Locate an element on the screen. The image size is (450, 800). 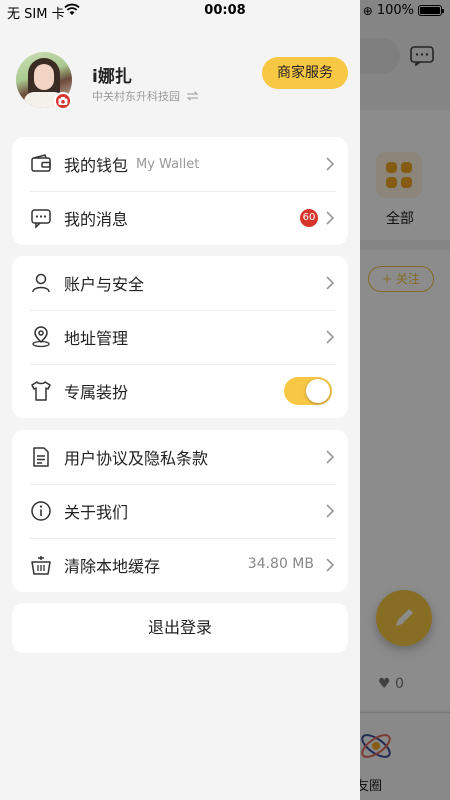
username: i娜扎 is located at coordinates (112, 77).